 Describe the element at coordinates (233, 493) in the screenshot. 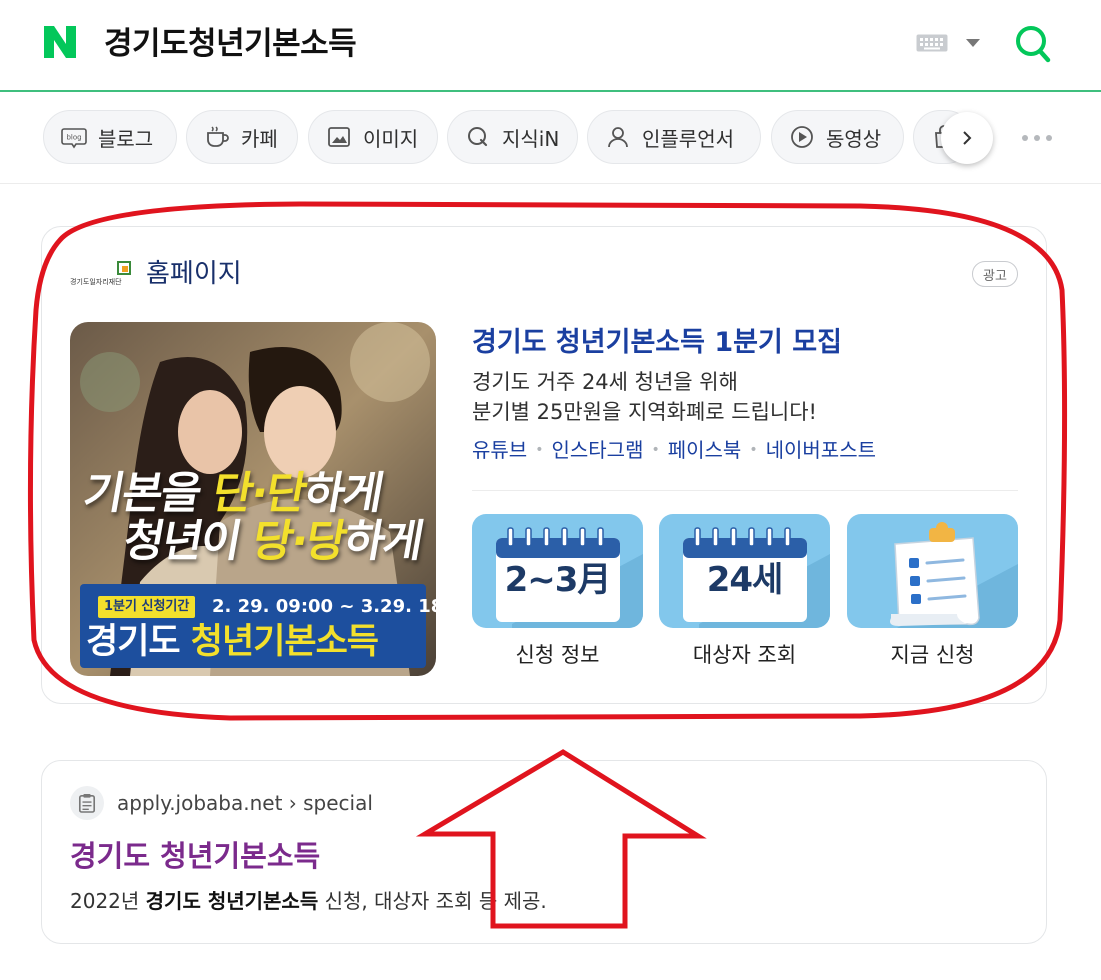

I see `banner-headline-1: 기본을 단·단하게` at that location.